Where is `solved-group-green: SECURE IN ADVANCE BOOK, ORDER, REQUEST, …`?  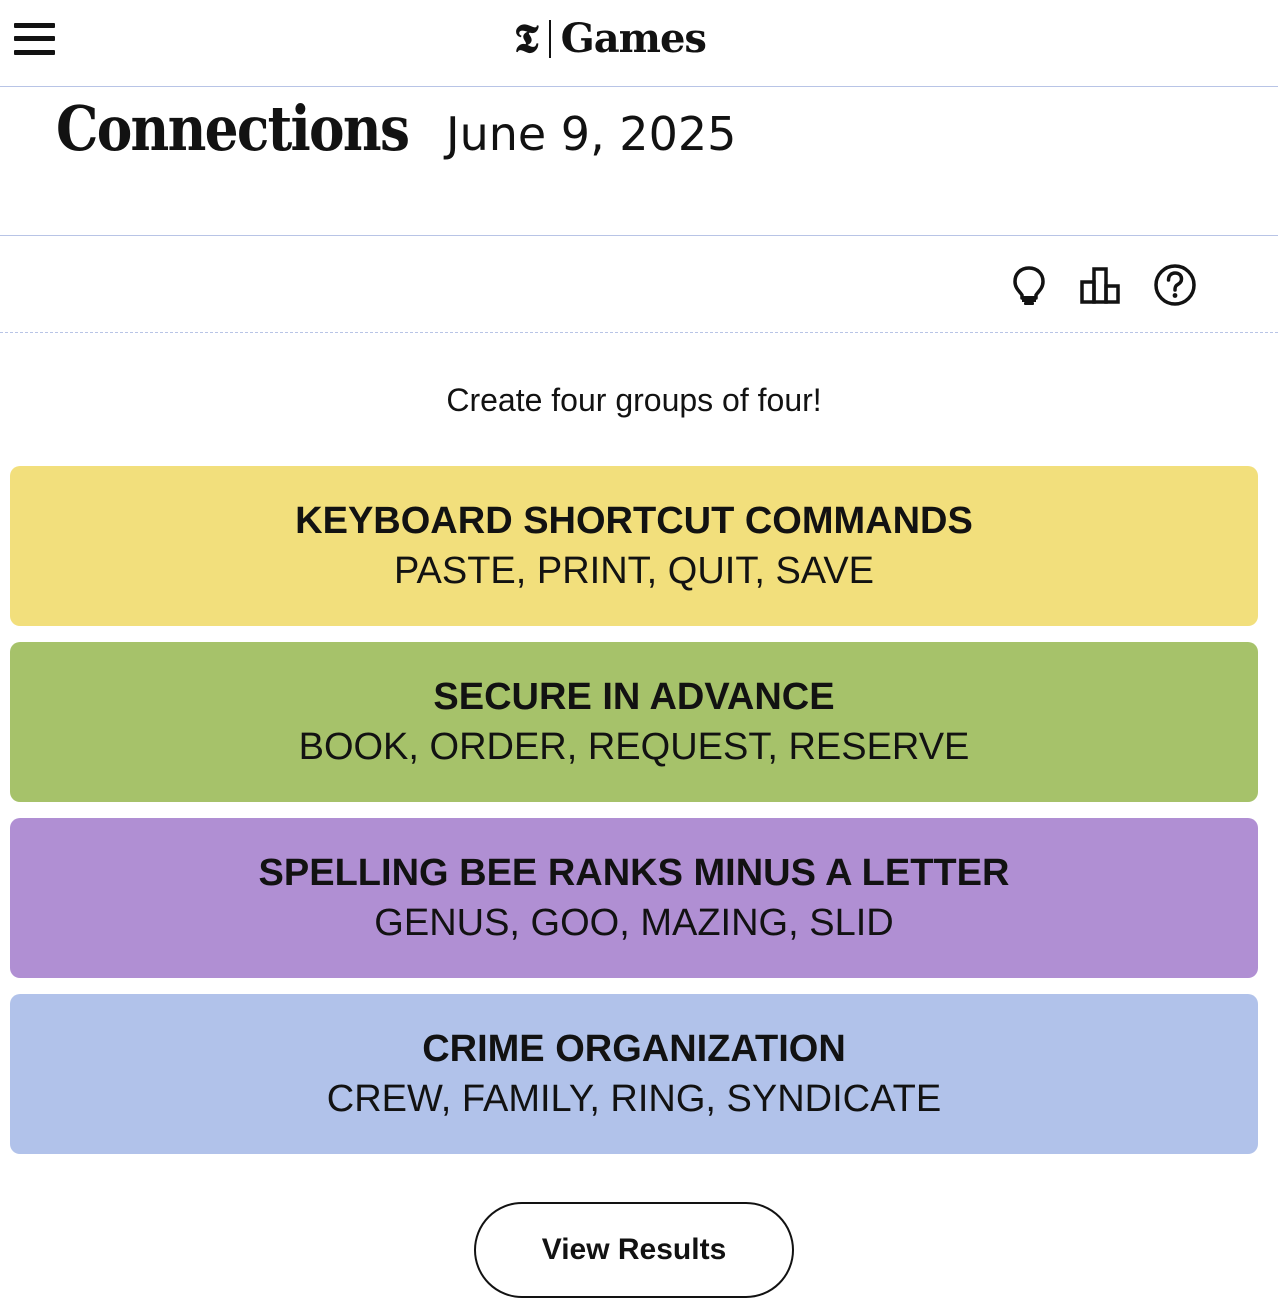 solved-group-green: SECURE IN ADVANCE BOOK, ORDER, REQUEST, … is located at coordinates (634, 722).